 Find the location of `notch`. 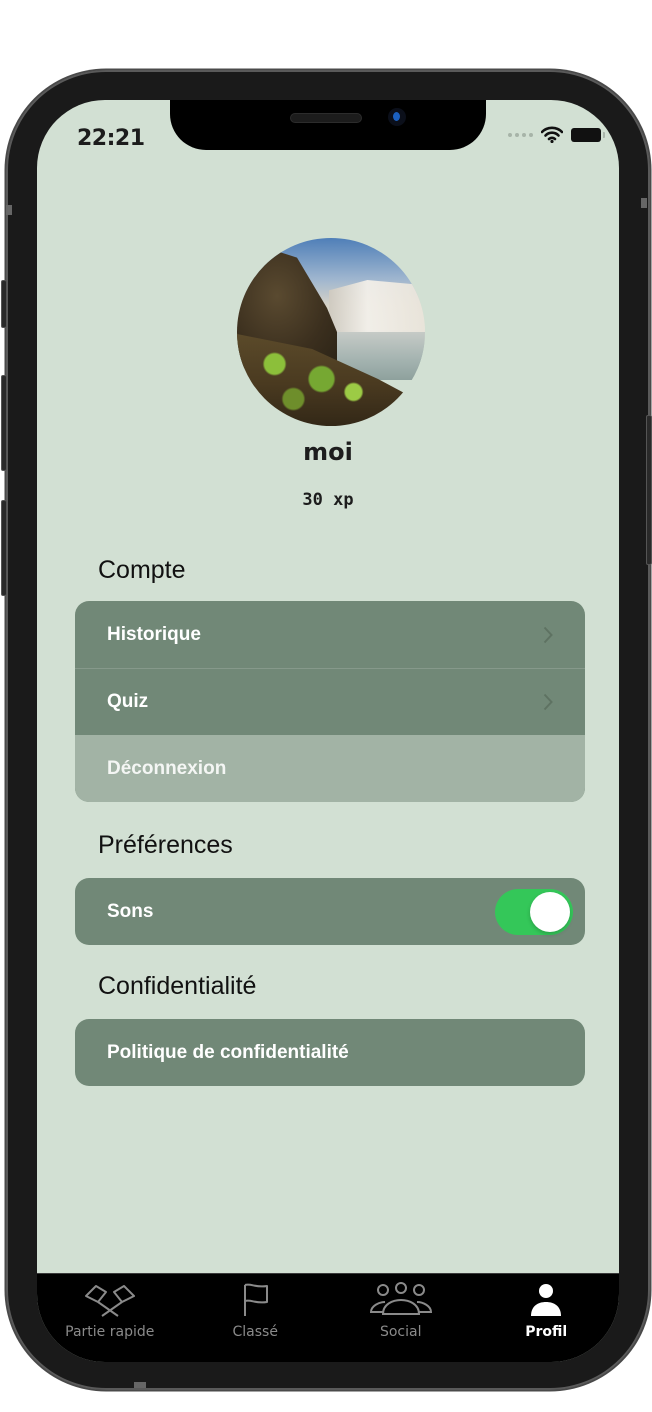

notch is located at coordinates (328, 125).